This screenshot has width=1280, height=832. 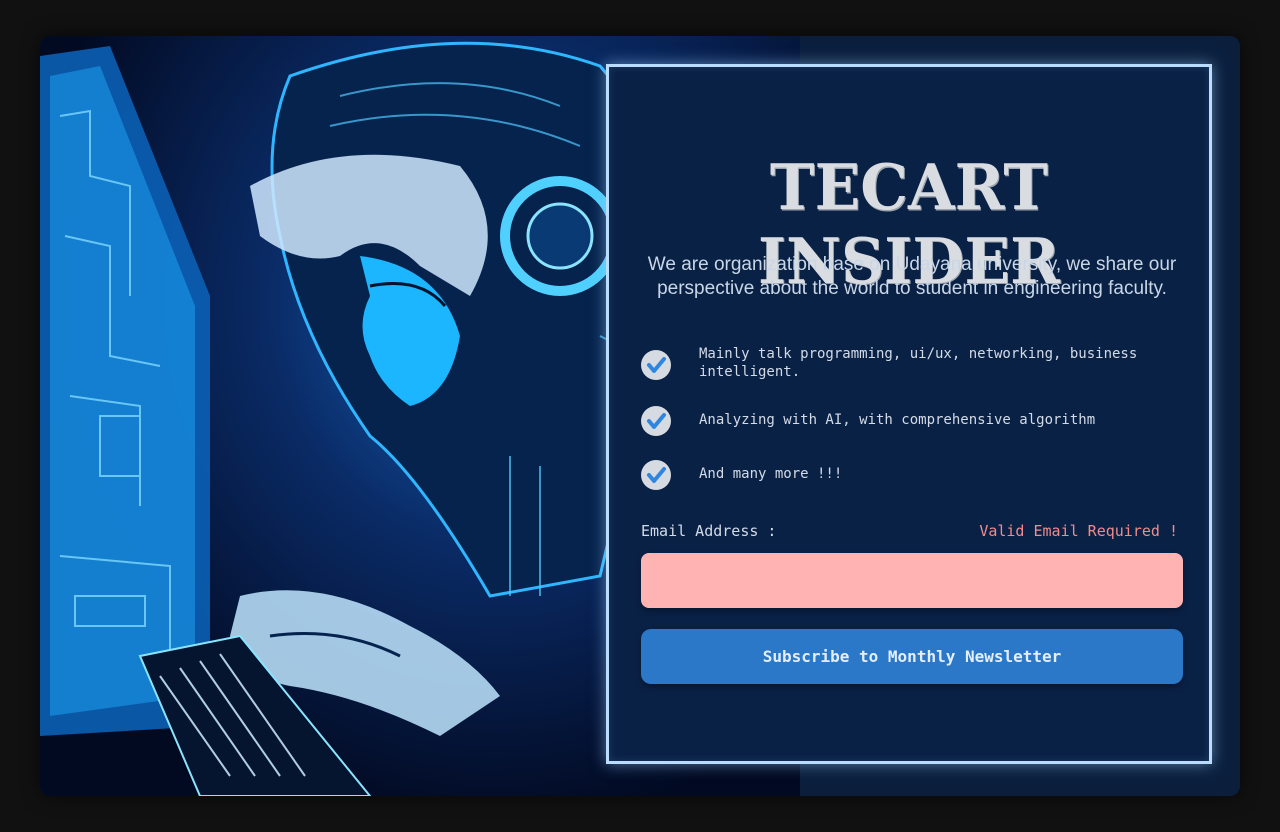 What do you see at coordinates (912, 580) in the screenshot?
I see `email-input` at bounding box center [912, 580].